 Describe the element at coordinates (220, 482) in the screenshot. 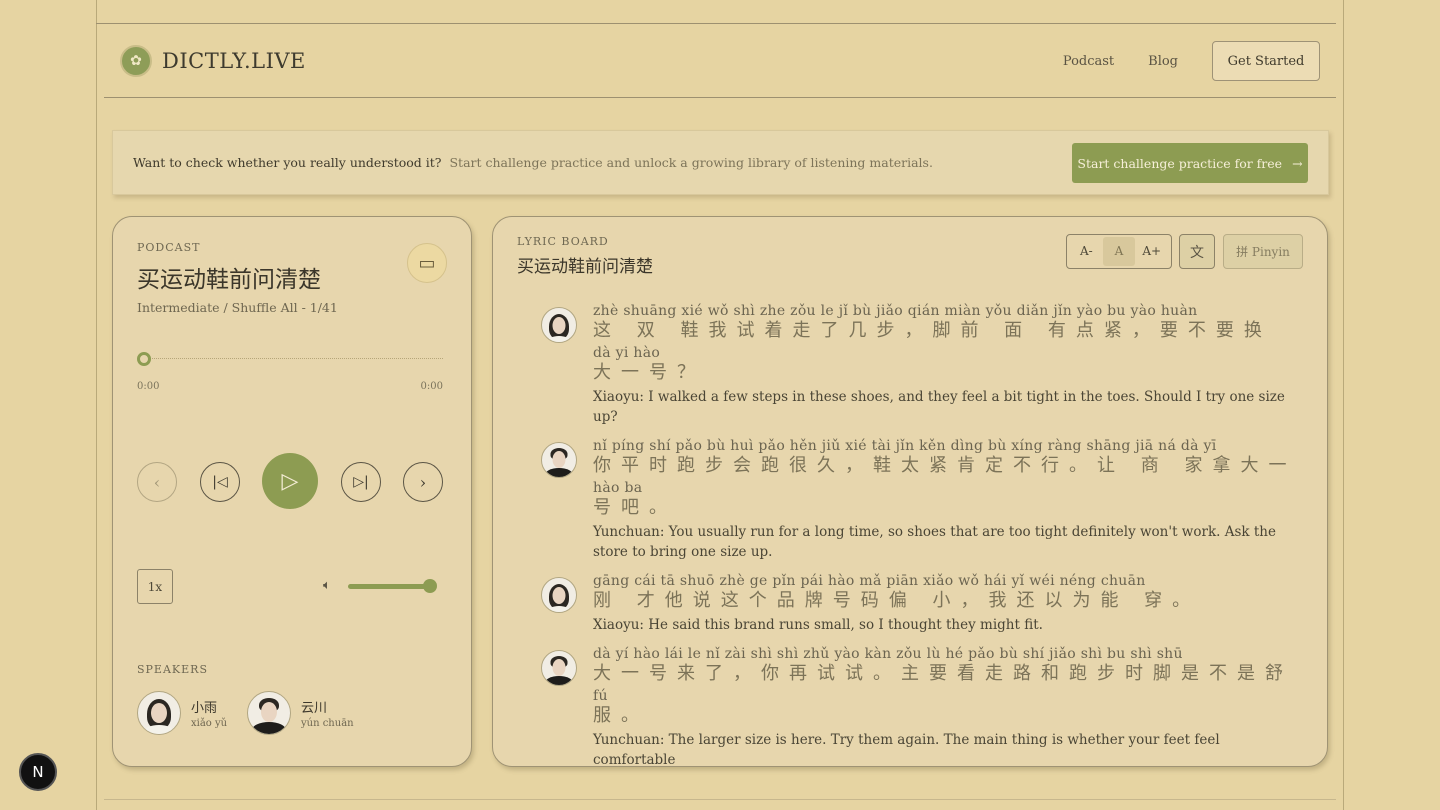

I see `skip-back-icon: |◁` at that location.